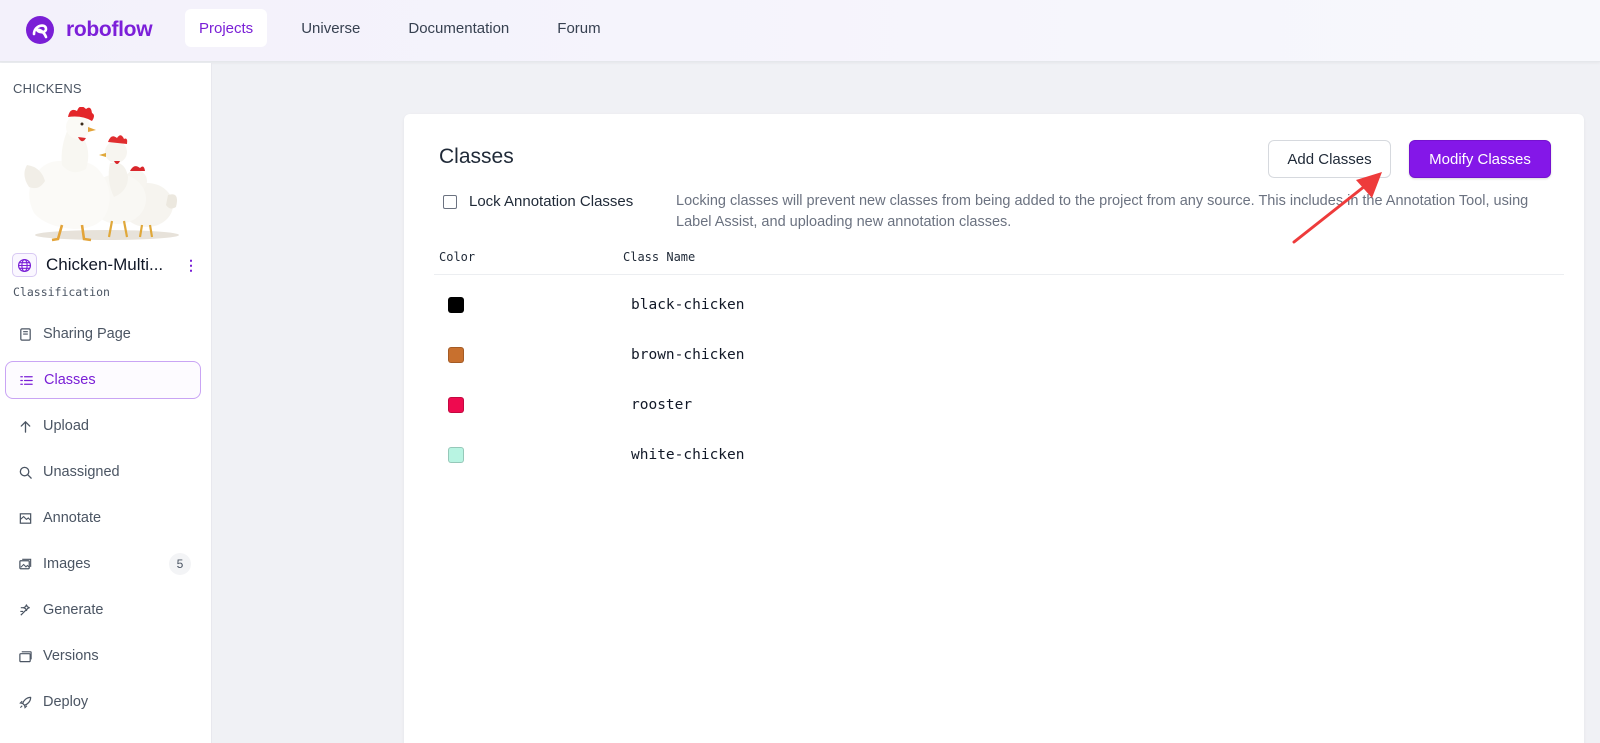  I want to click on sidebar-item-label: Upload, so click(66, 426).